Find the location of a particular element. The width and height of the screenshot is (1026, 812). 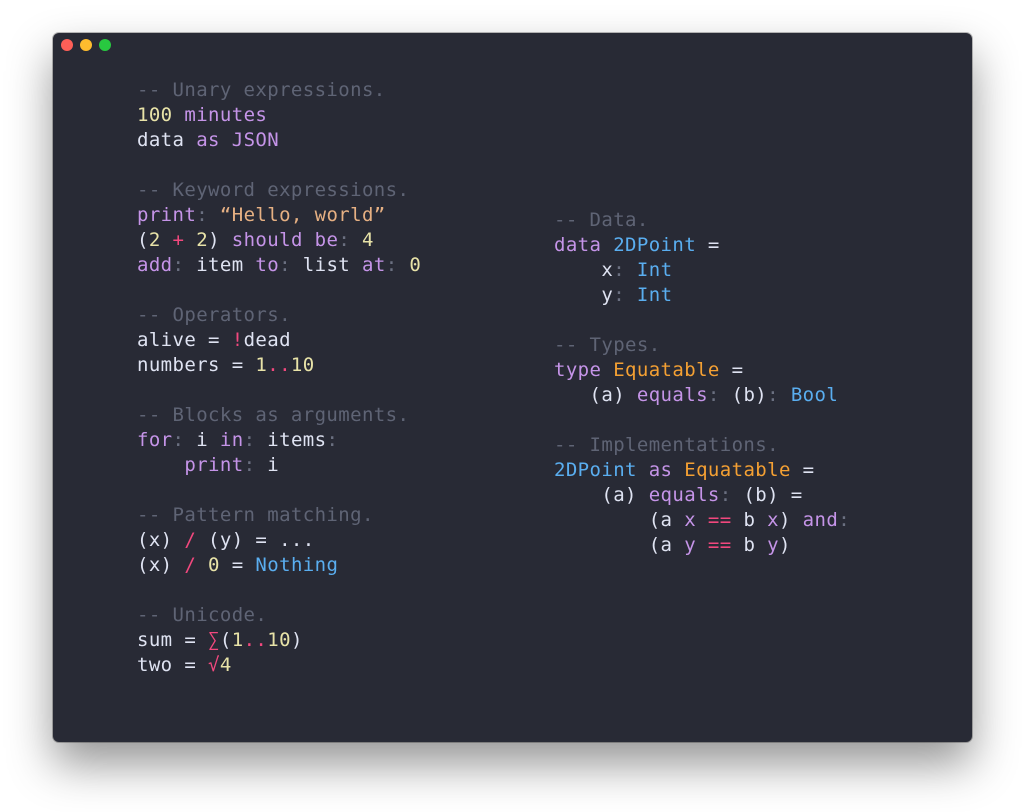

code-line: for: i in: items: is located at coordinates (279, 440).